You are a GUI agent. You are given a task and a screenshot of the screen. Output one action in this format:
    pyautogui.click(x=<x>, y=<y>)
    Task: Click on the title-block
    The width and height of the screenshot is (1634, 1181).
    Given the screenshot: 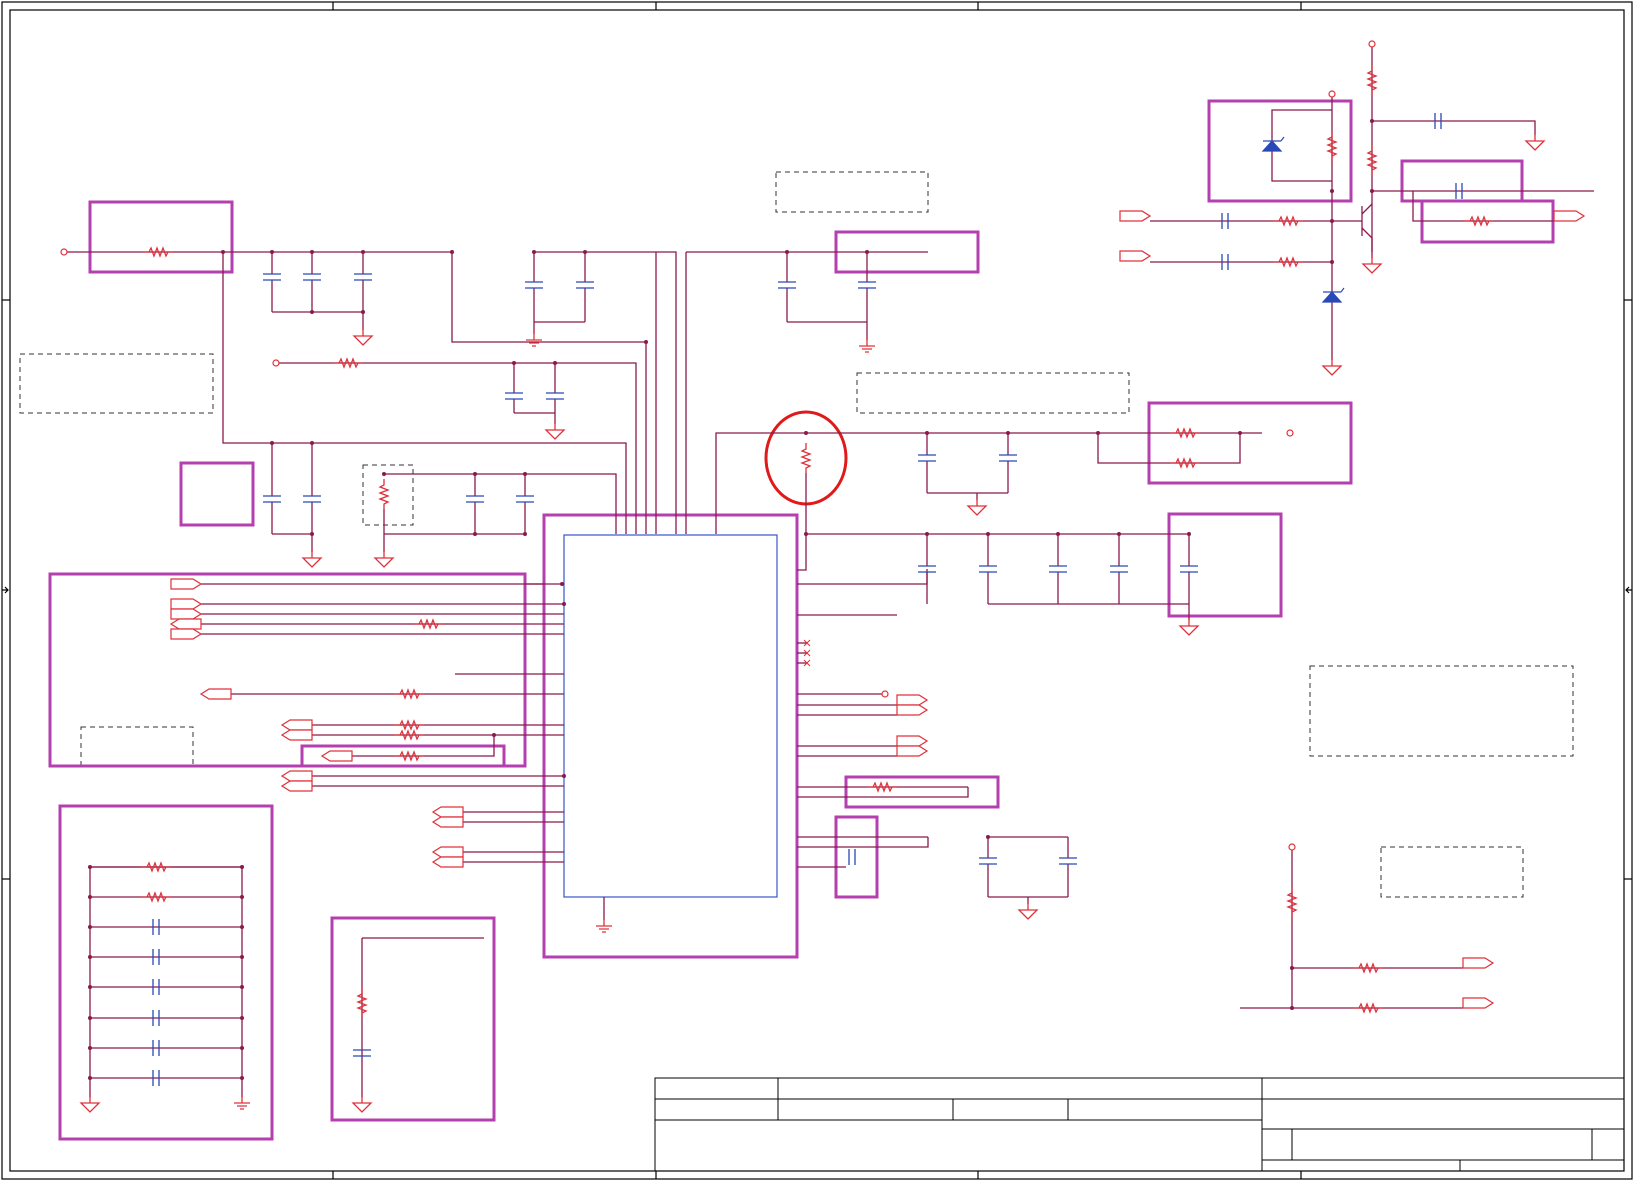 What is the action you would take?
    pyautogui.click(x=1139, y=1124)
    